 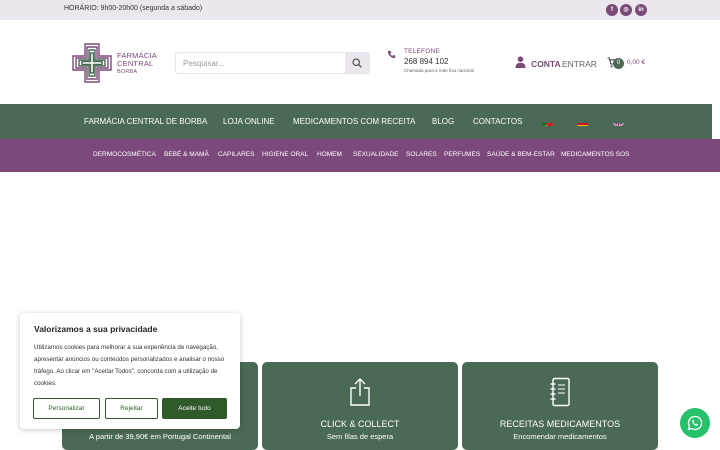 I want to click on cart-count-badge: 0, so click(x=618, y=63).